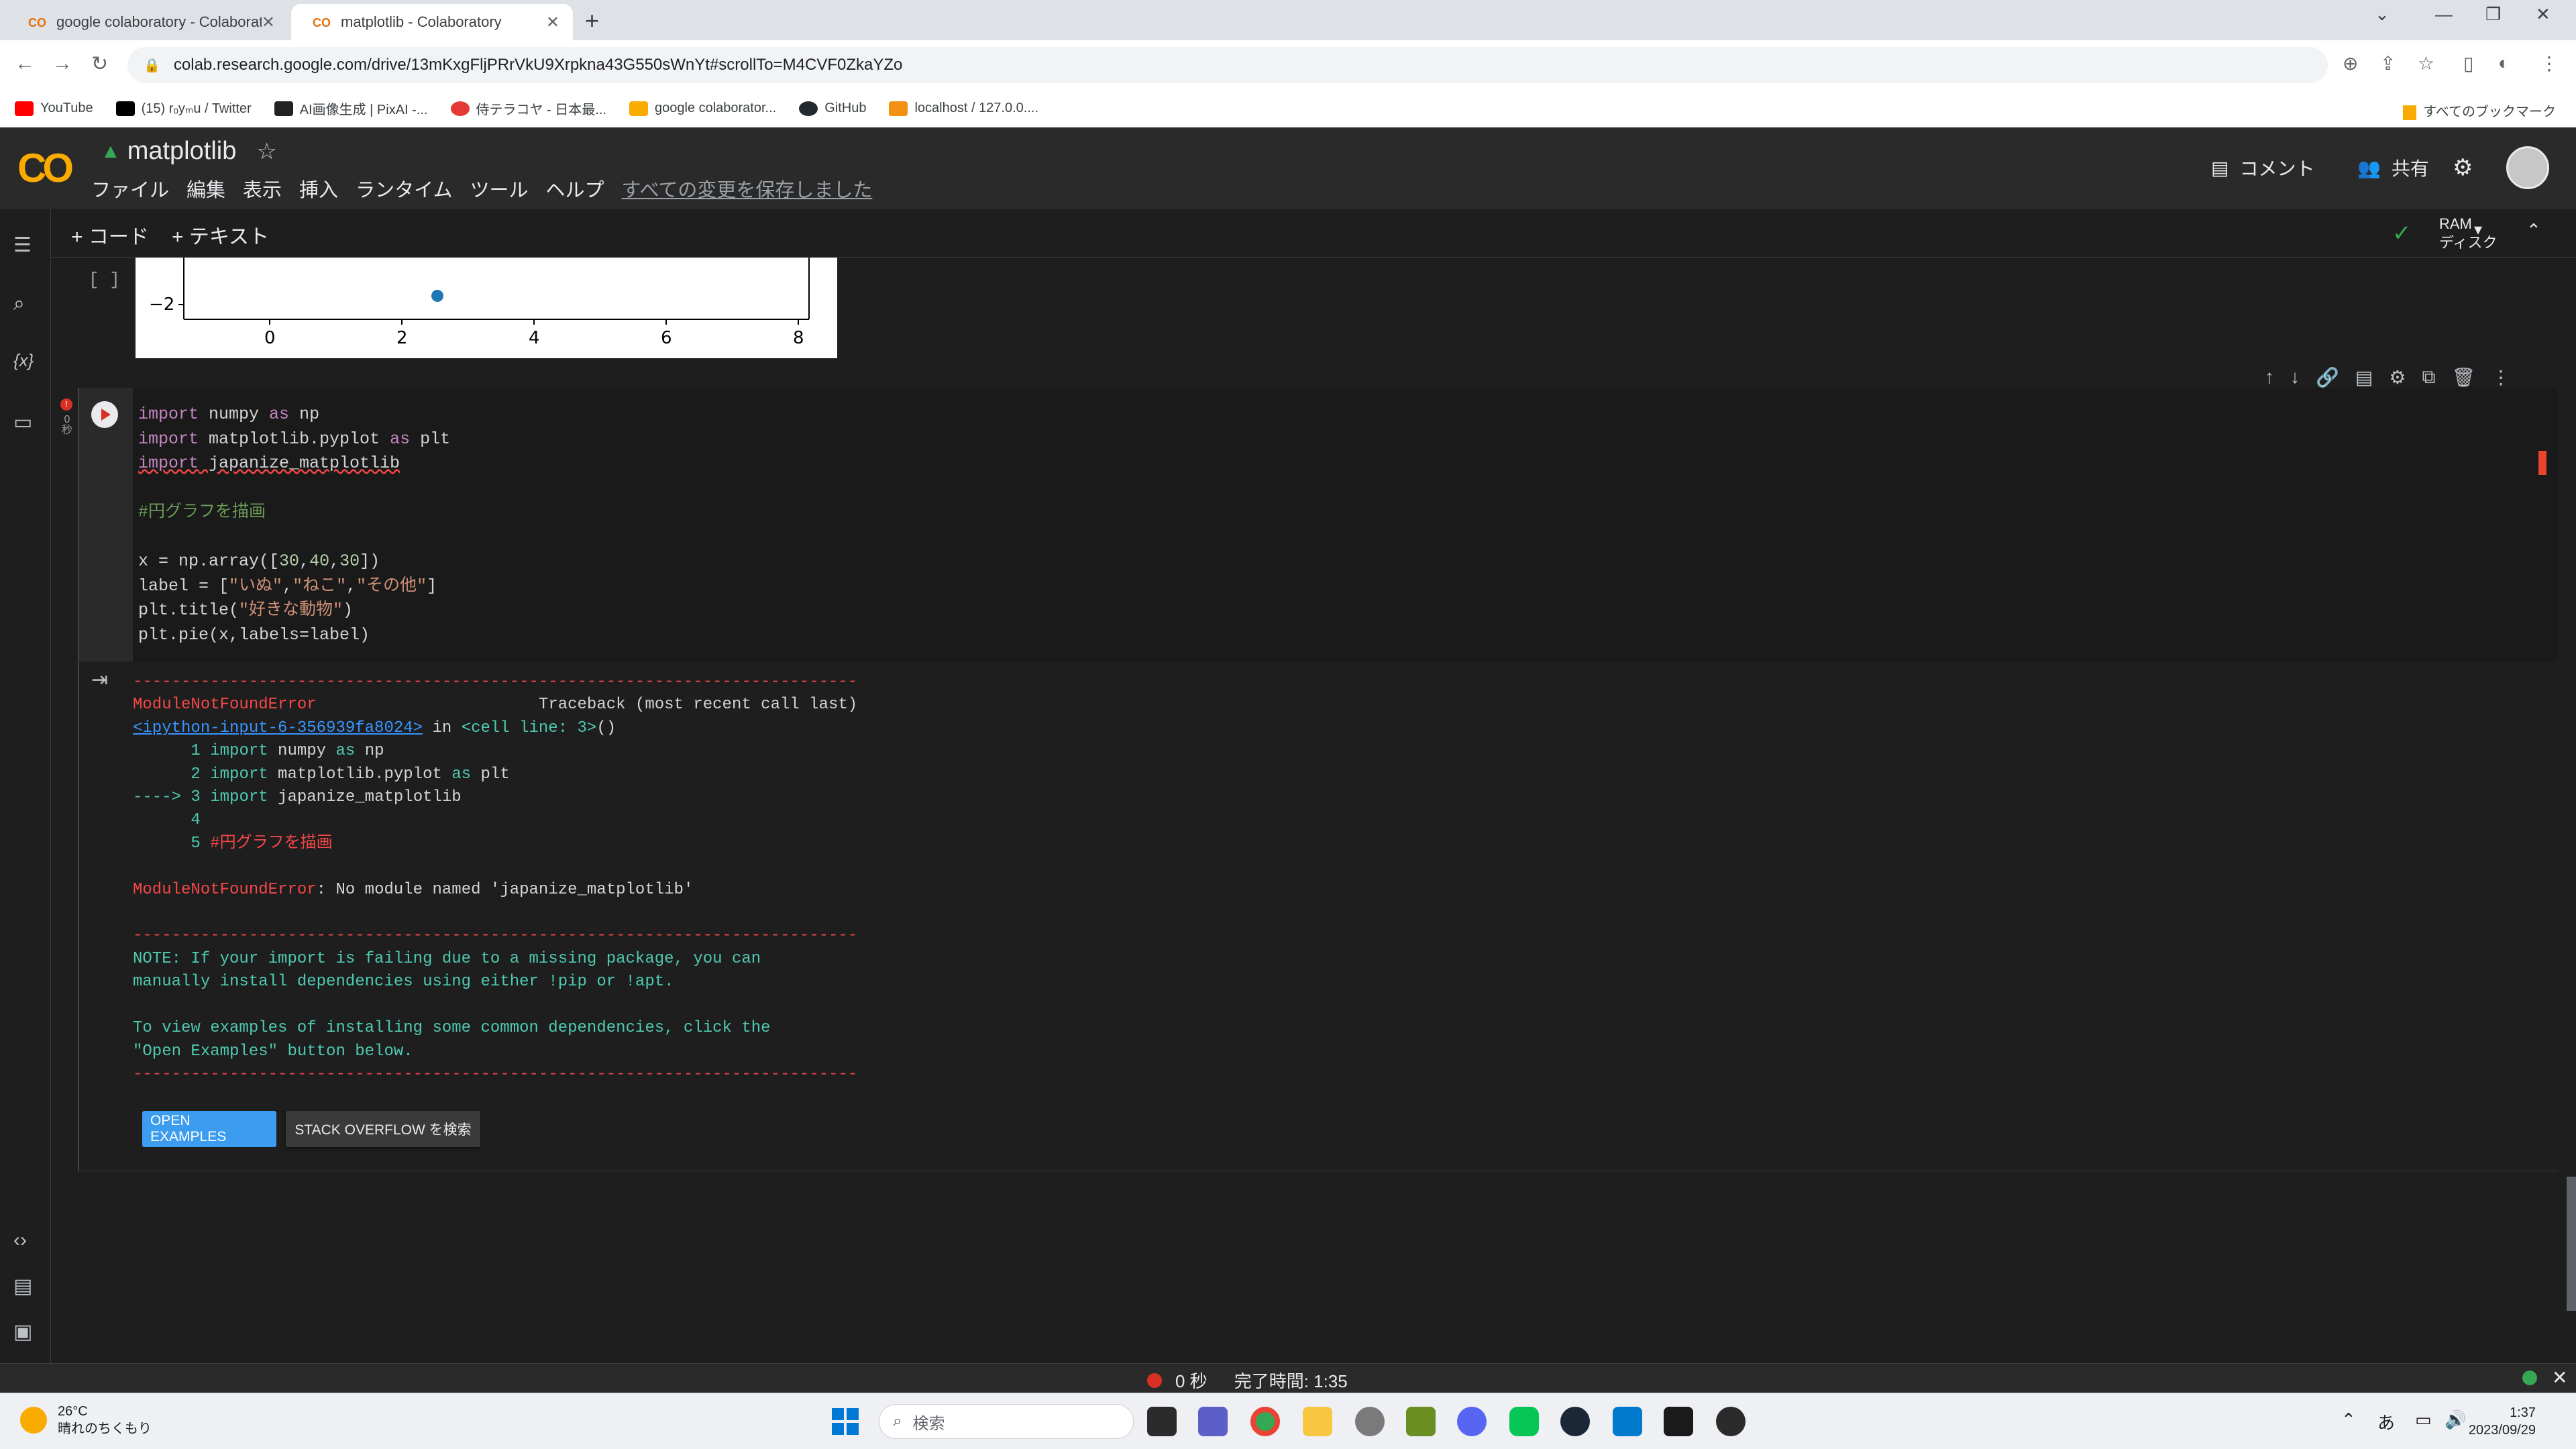 This screenshot has width=2576, height=1449. What do you see at coordinates (592, 21) in the screenshot?
I see `new-tab-button: +` at bounding box center [592, 21].